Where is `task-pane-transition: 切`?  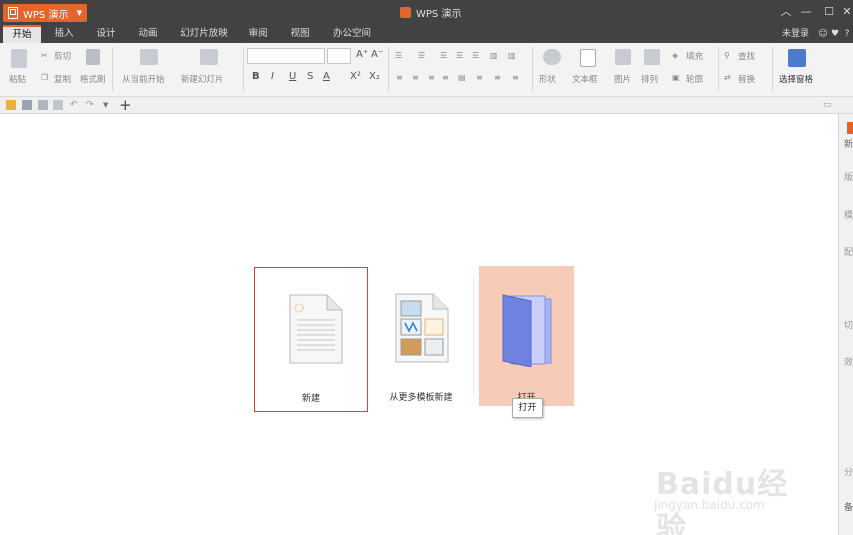
task-pane-transition: 切 is located at coordinates (848, 324).